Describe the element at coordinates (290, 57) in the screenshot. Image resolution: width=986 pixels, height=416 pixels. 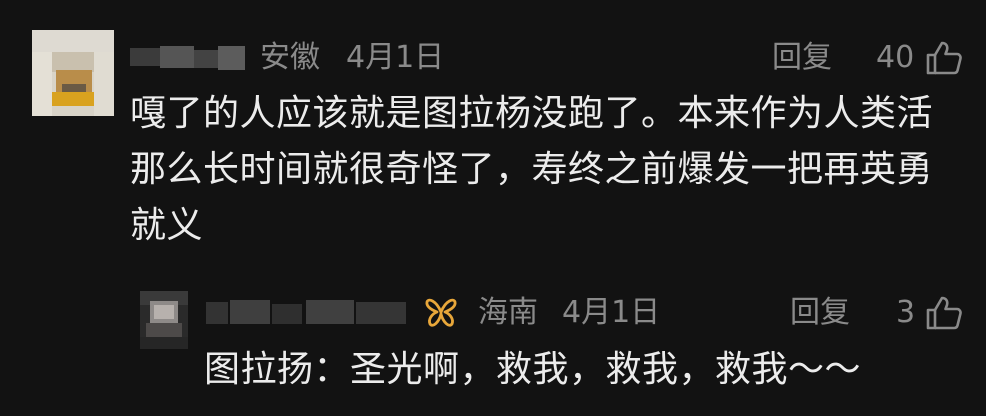
I see `comment-location: 安徽` at that location.